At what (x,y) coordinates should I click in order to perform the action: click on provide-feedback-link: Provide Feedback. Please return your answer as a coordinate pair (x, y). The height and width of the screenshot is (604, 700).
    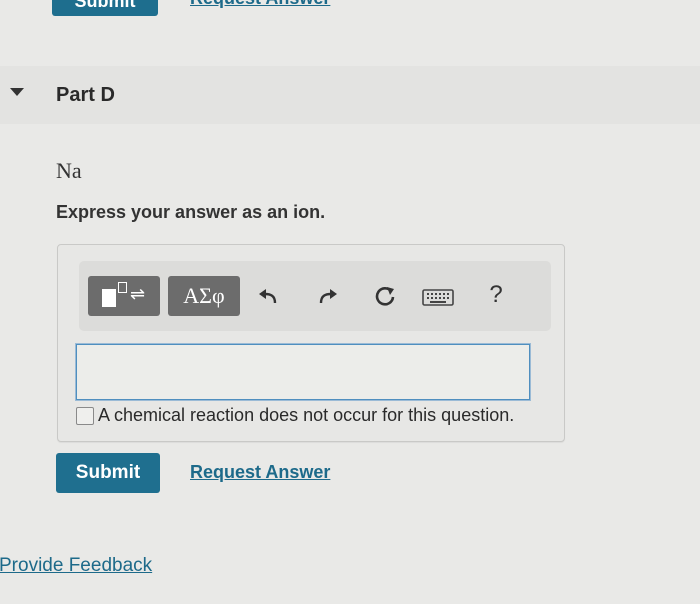
    Looking at the image, I should click on (76, 566).